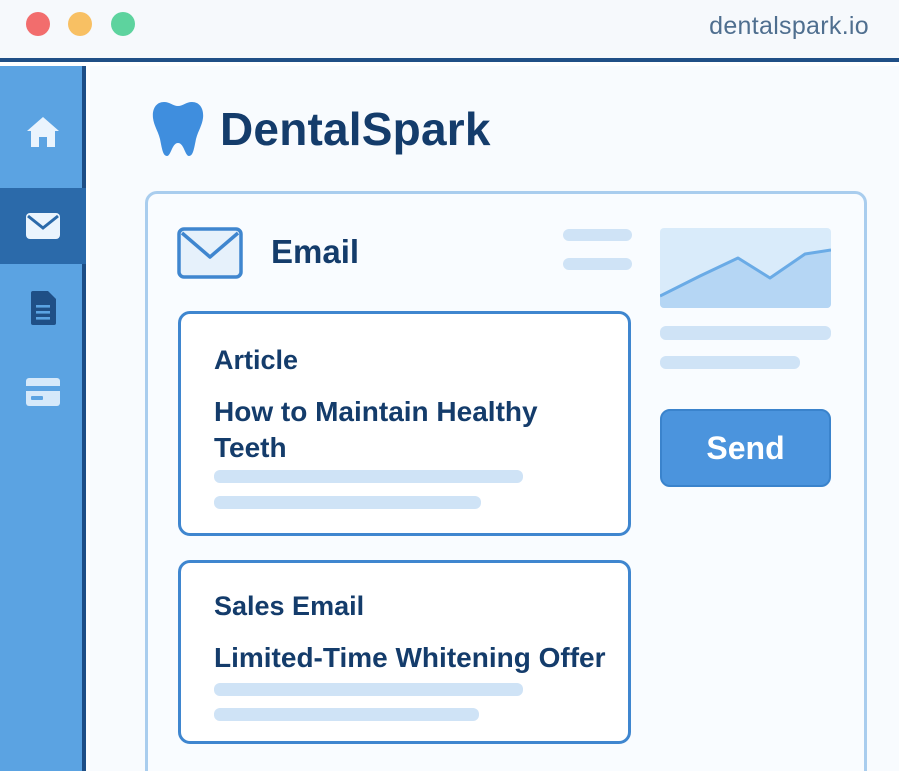 Image resolution: width=899 pixels, height=771 pixels. I want to click on home-icon, so click(43, 132).